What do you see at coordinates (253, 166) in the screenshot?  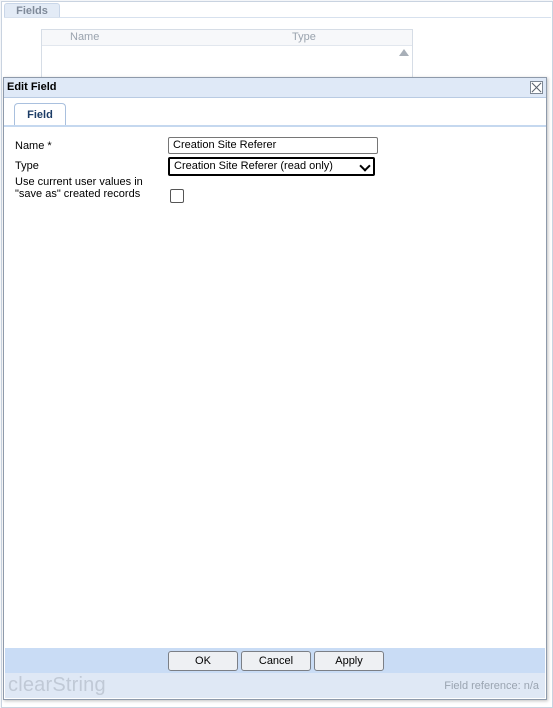 I see `type-select-value: Creation Site Referer (read only)` at bounding box center [253, 166].